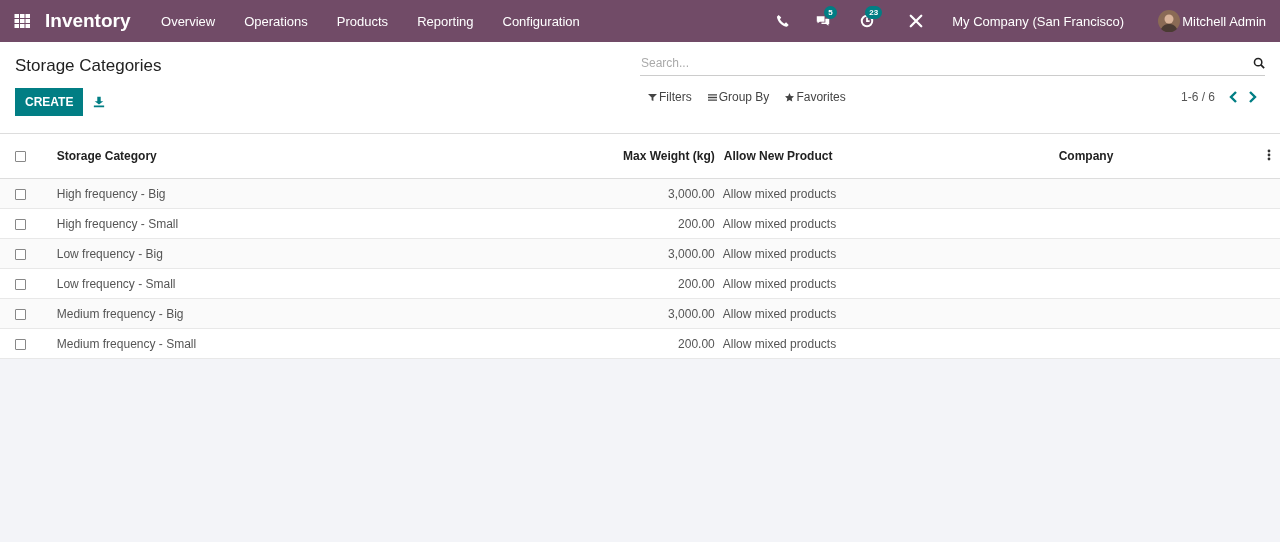 Image resolution: width=1280 pixels, height=542 pixels. I want to click on list-icon, so click(712, 97).